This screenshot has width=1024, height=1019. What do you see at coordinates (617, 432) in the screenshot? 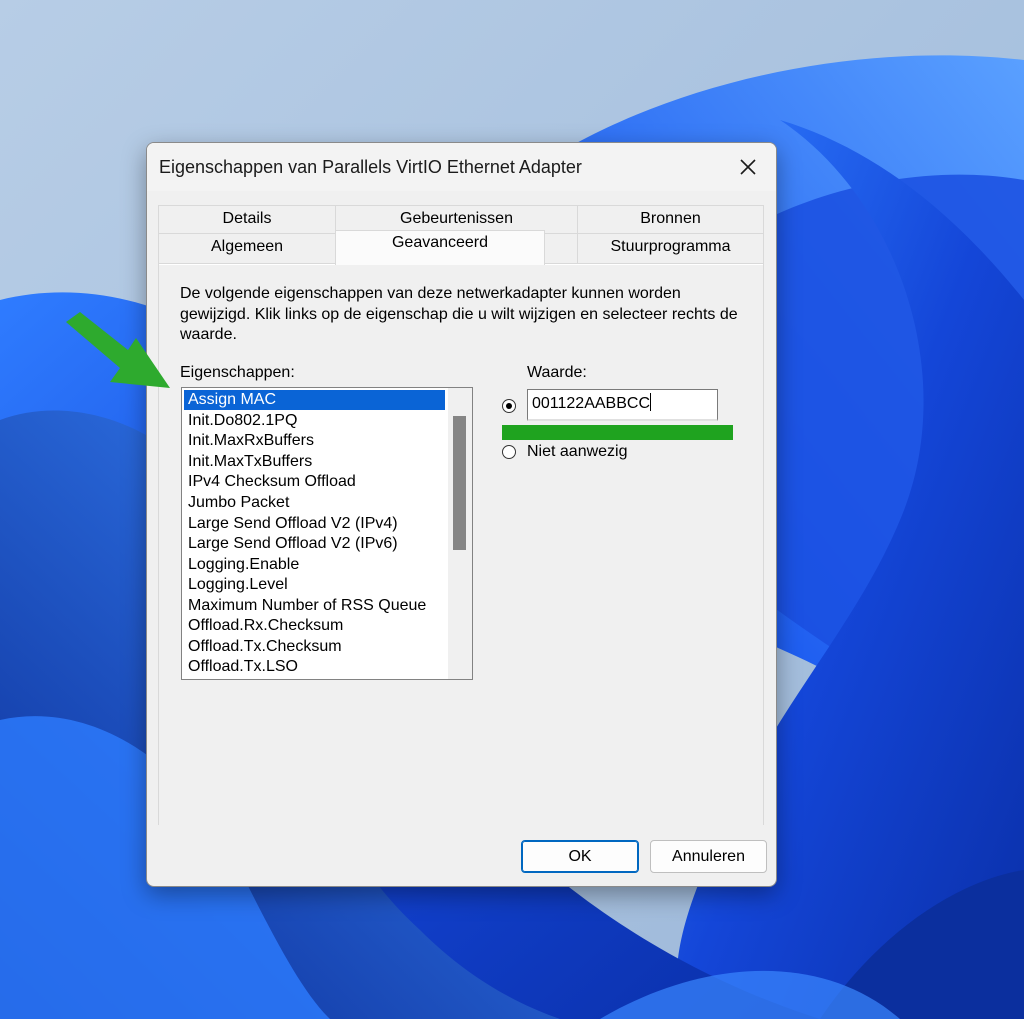
I see `green-highlight-bar` at bounding box center [617, 432].